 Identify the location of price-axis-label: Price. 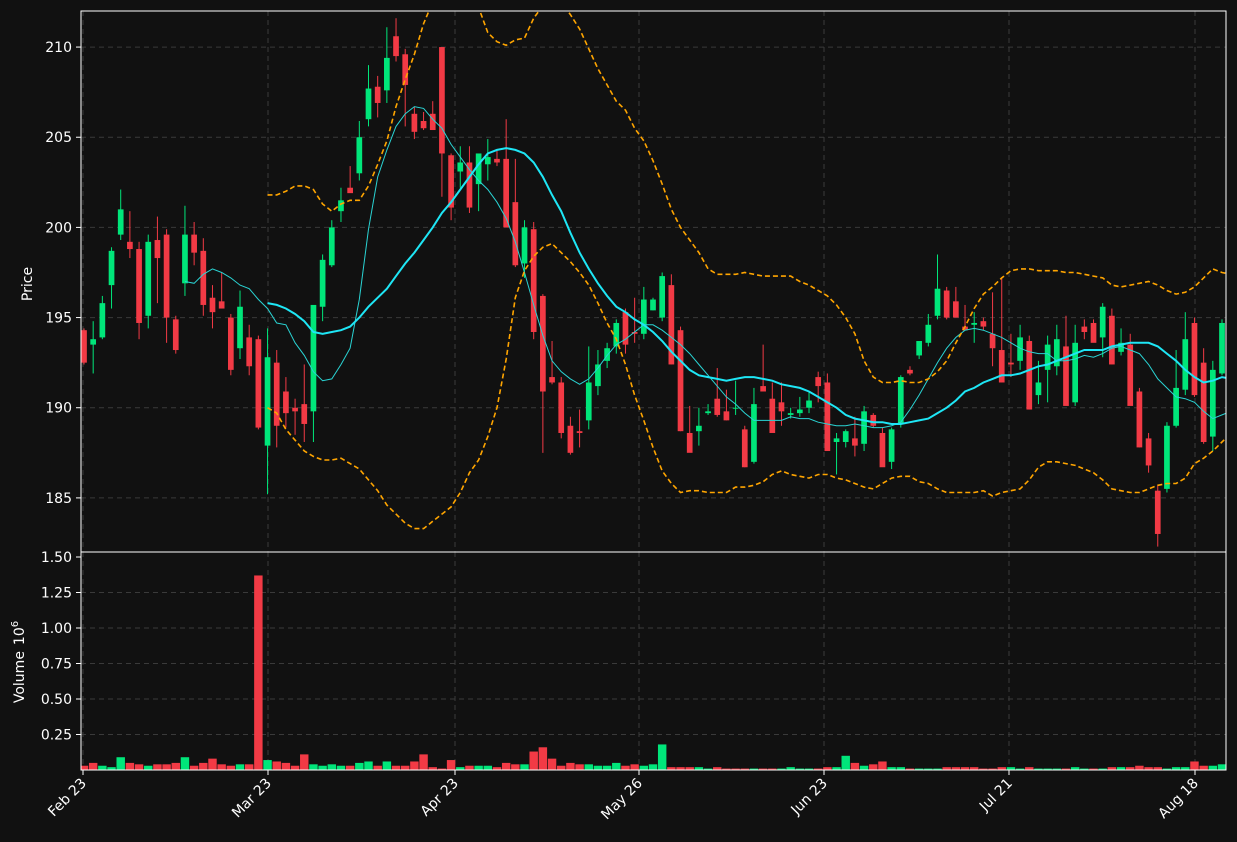
(28, 284).